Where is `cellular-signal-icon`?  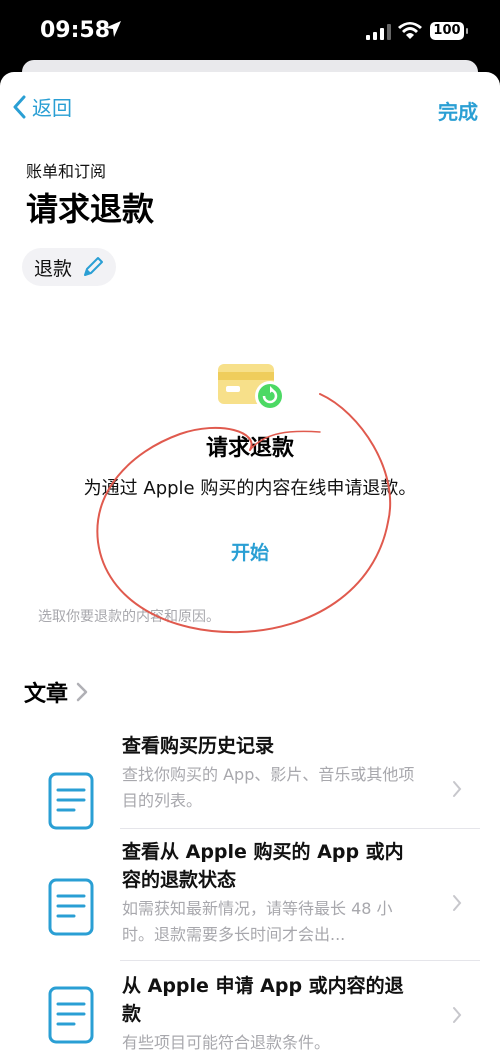
cellular-signal-icon is located at coordinates (378, 32).